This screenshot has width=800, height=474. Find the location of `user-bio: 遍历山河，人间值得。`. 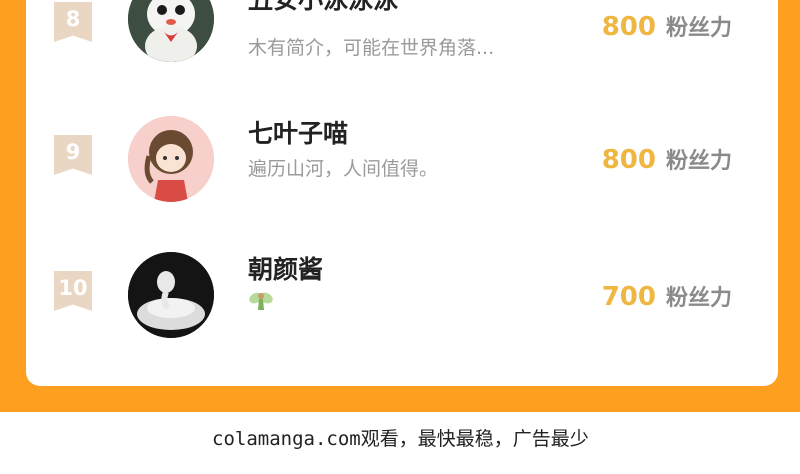

user-bio: 遍历山河，人间值得。 is located at coordinates (343, 169).